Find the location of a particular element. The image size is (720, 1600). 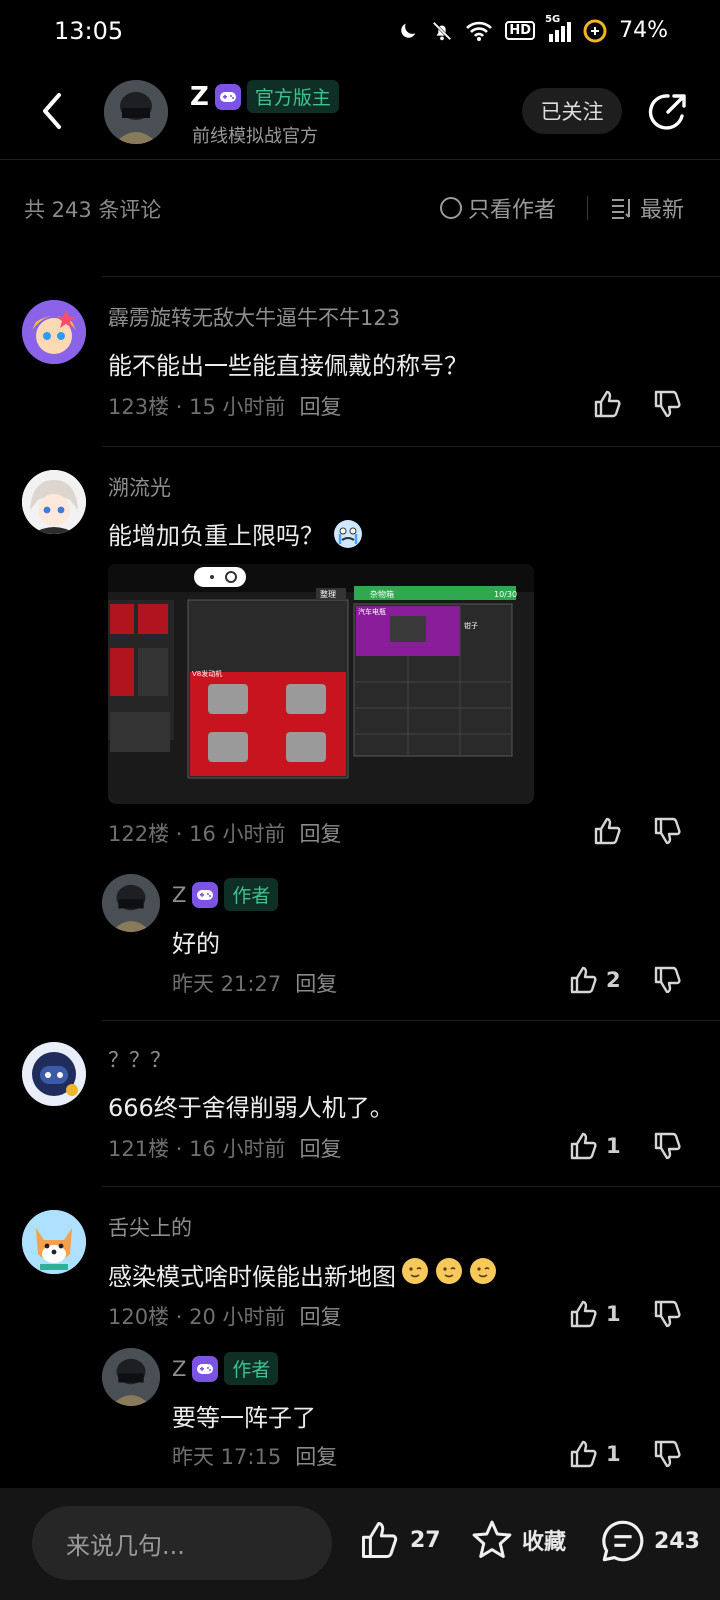

game-inventory-screenshot: 杂物箱 10/30 整理 汽车电瓶 钳子 V8发动机 is located at coordinates (321, 684).